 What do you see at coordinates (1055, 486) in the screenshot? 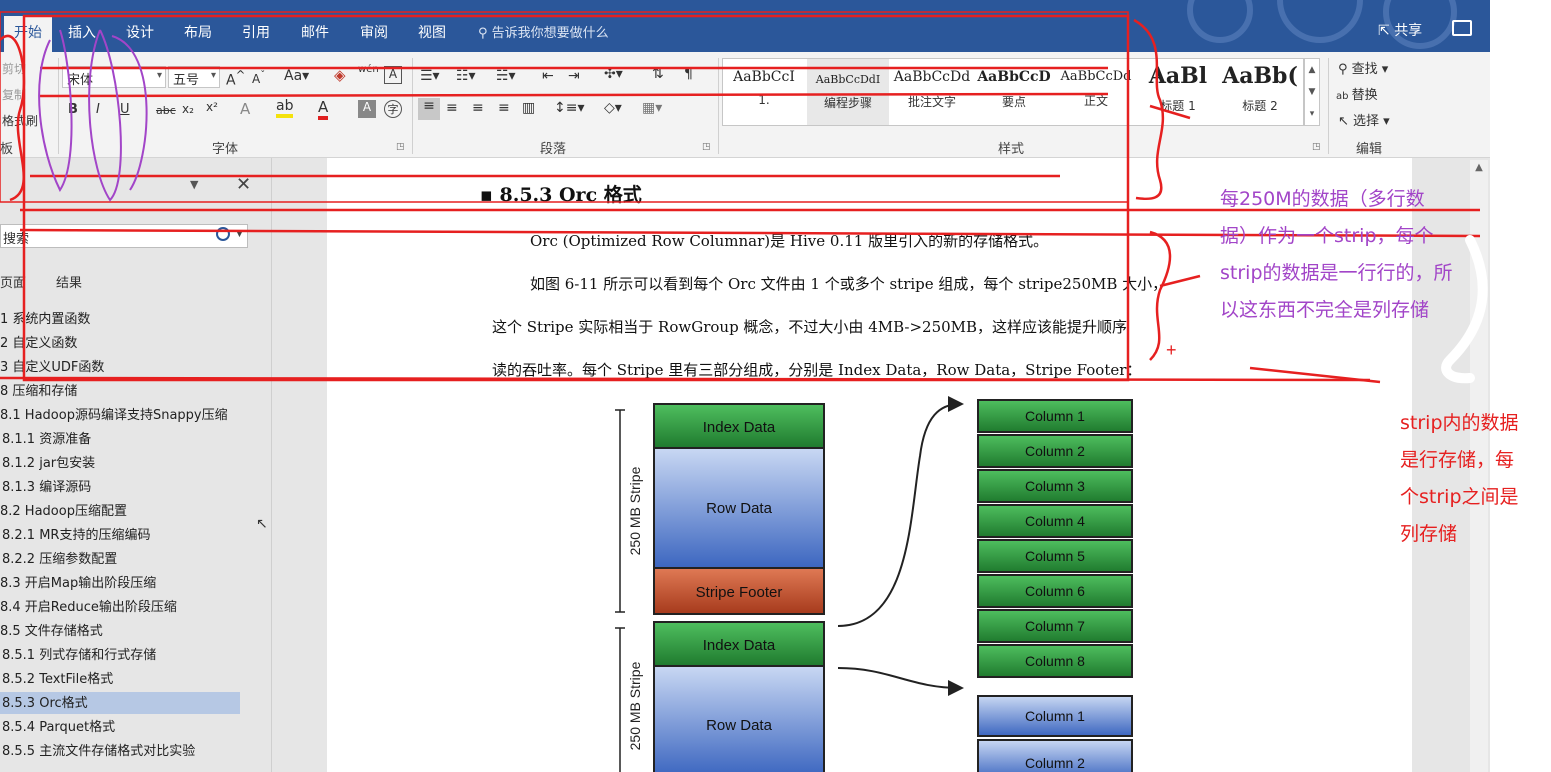
I see `column-label: Column 3` at bounding box center [1055, 486].